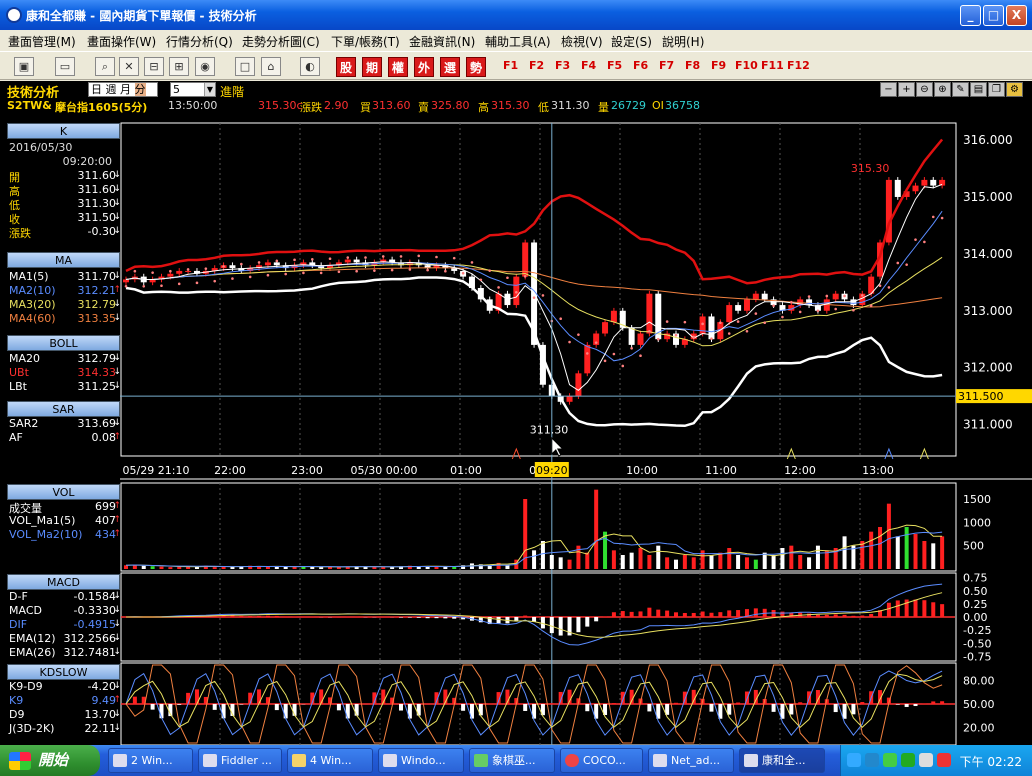 This screenshot has height=776, width=1032. Describe the element at coordinates (666, 65) in the screenshot. I see `f7-key: F7` at that location.